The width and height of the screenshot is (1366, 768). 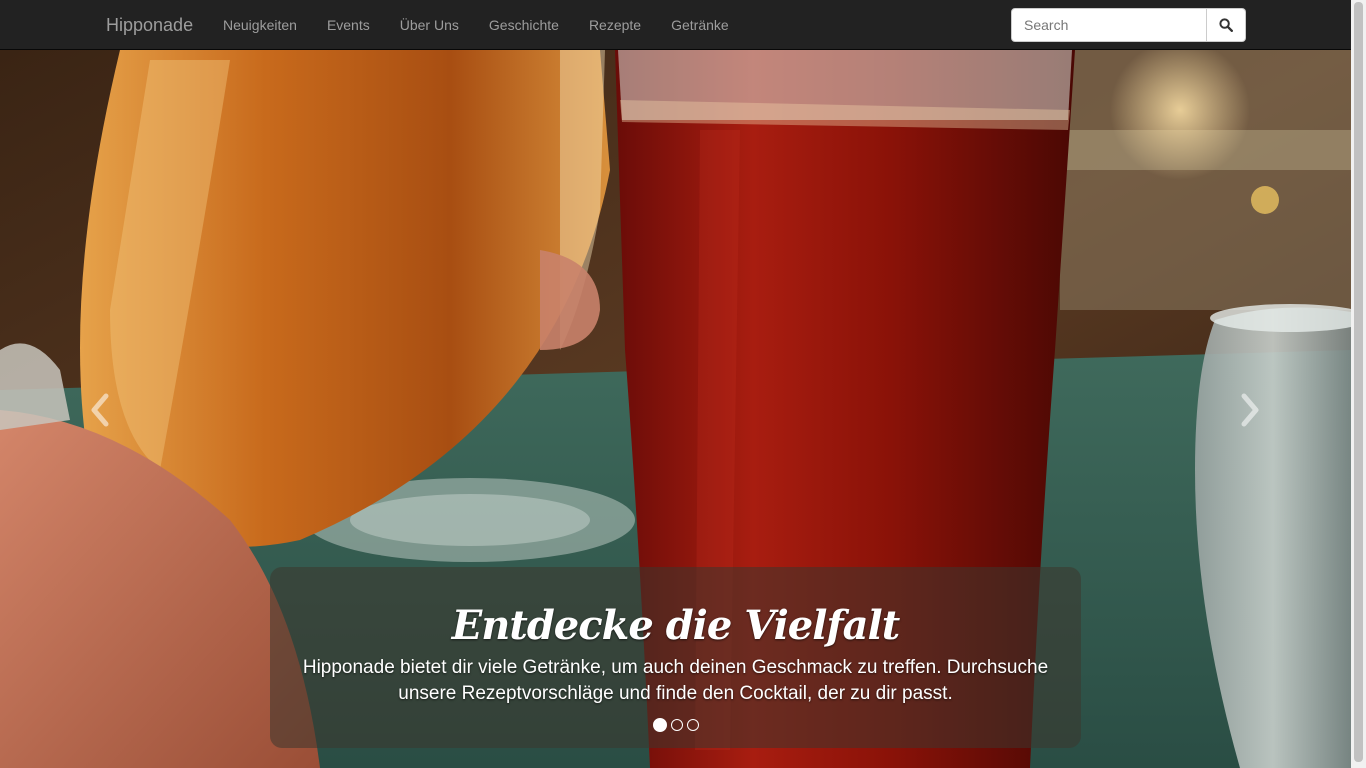 I want to click on search-form, so click(x=1128, y=25).